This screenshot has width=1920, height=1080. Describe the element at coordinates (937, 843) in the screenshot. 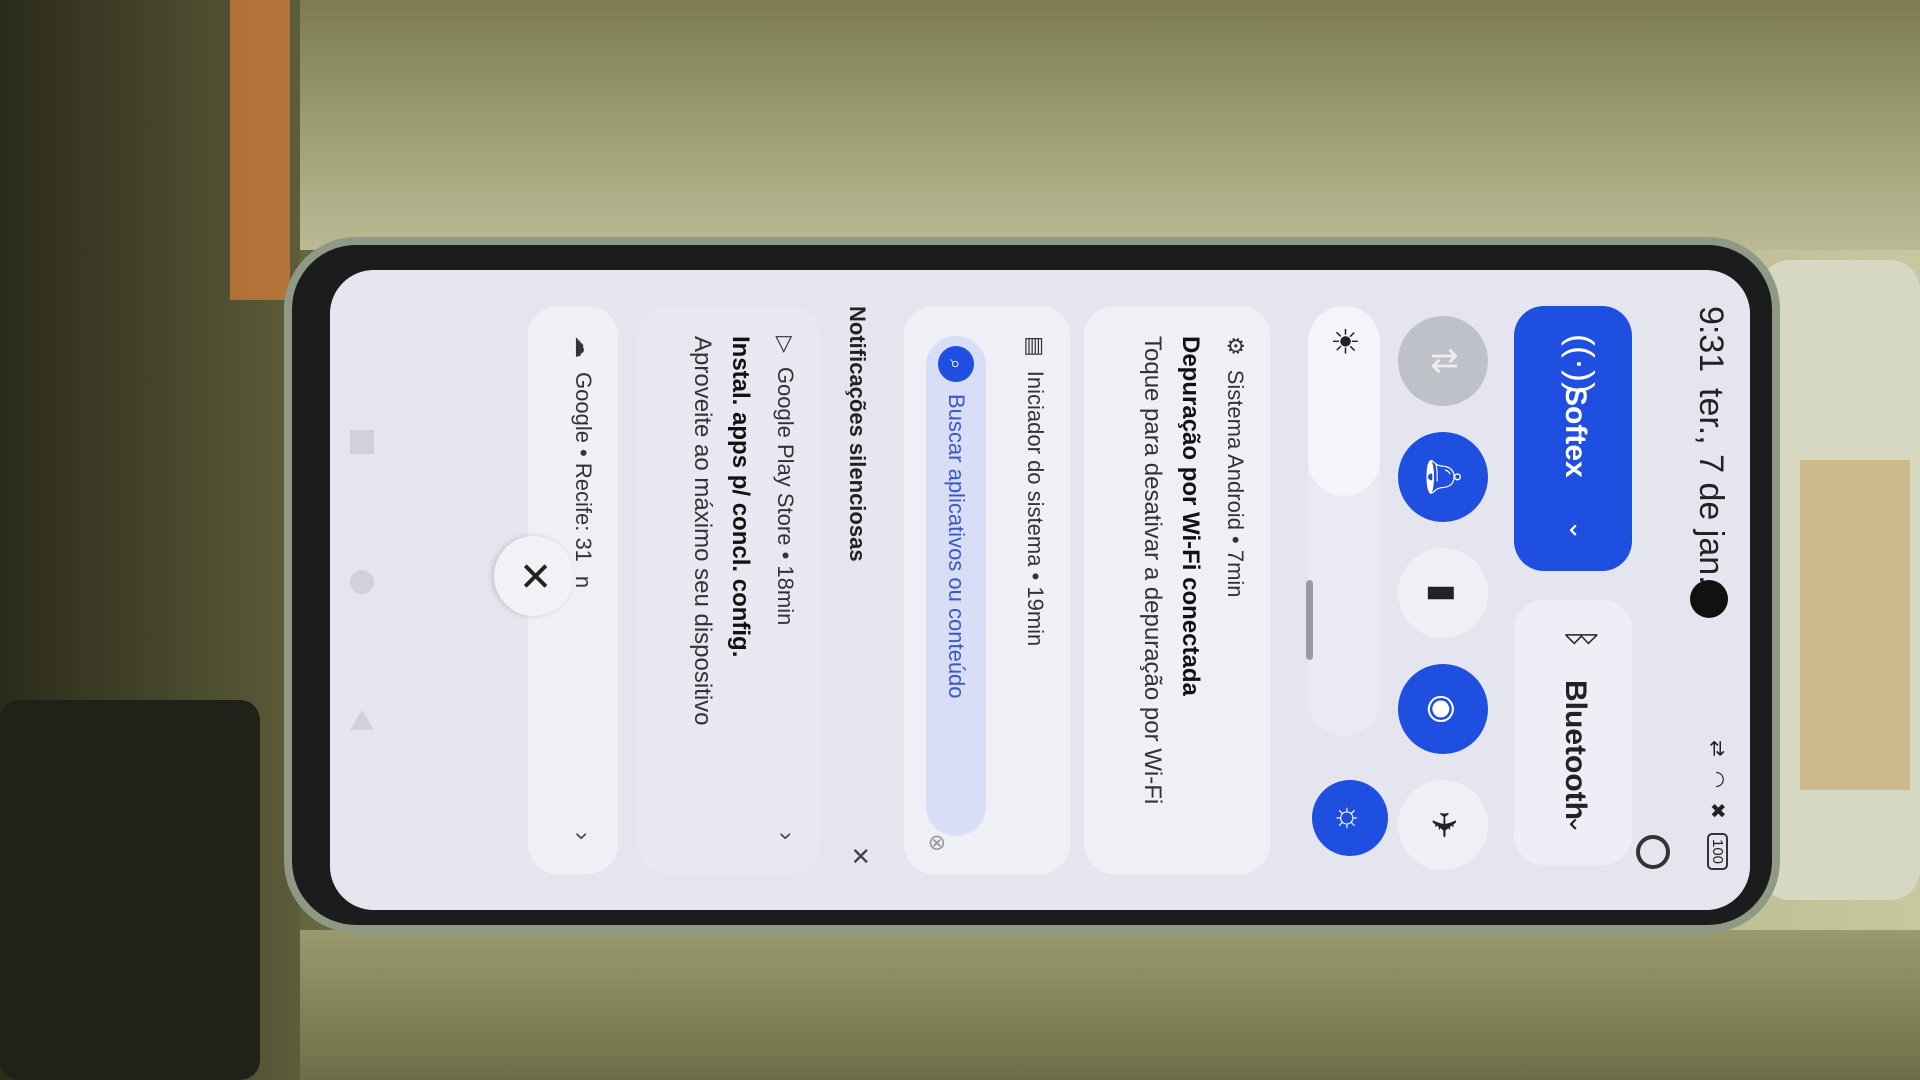

I see `close-icon: ⊗` at that location.